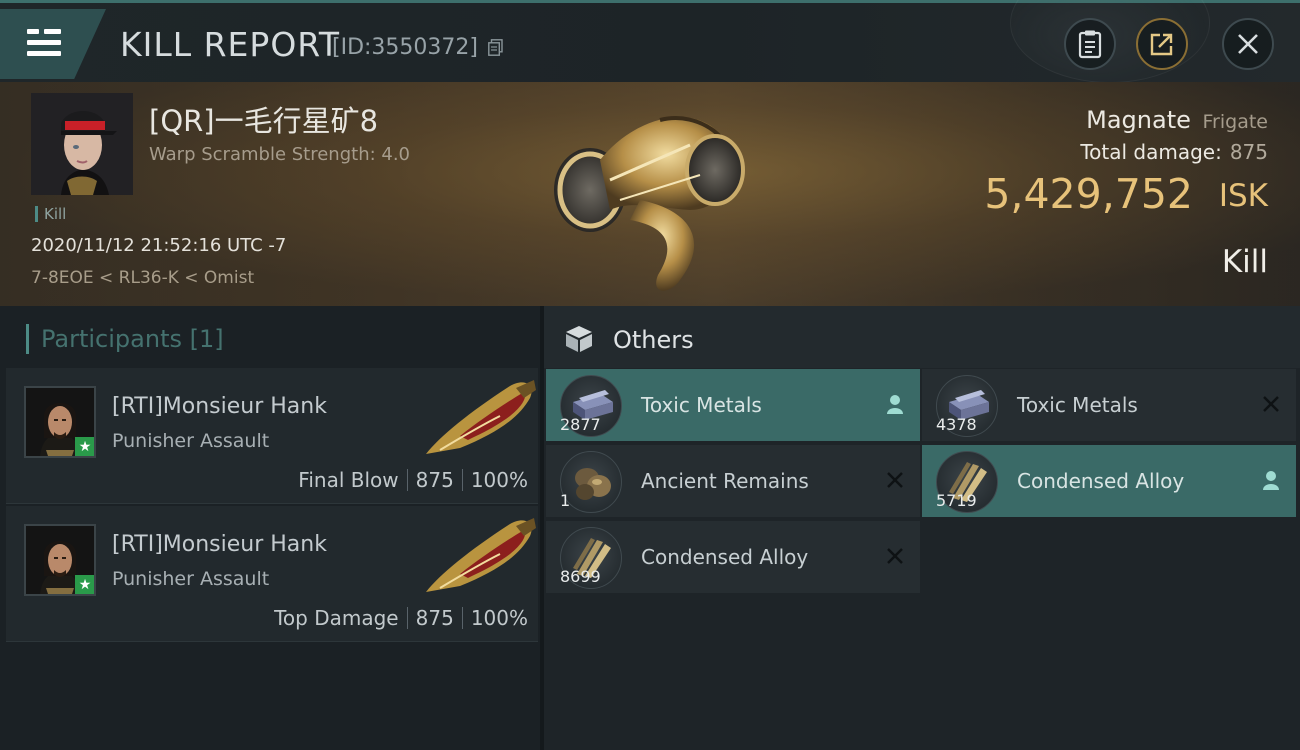 This screenshot has width=1300, height=750. What do you see at coordinates (580, 576) in the screenshot?
I see `item-quantity: 8699` at bounding box center [580, 576].